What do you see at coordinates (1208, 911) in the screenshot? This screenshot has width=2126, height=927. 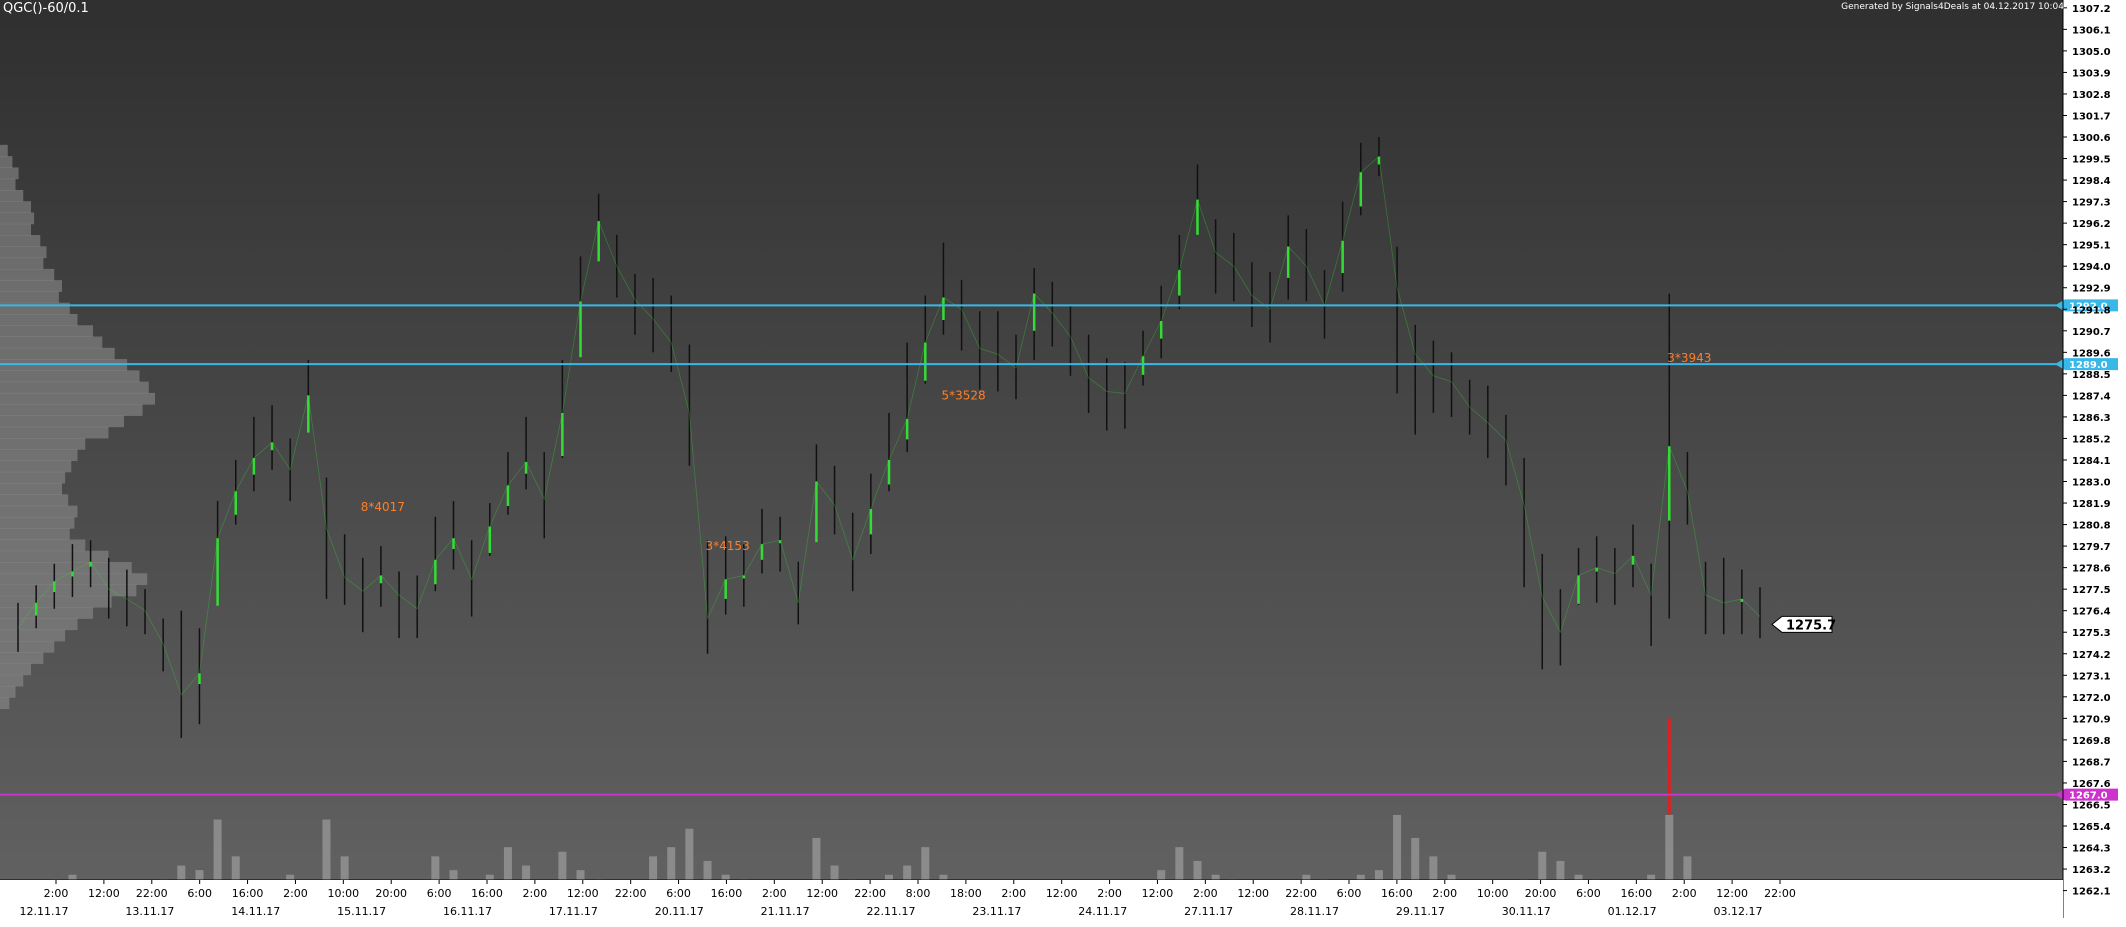 I see `date-tick-label: 27.11.17` at bounding box center [1208, 911].